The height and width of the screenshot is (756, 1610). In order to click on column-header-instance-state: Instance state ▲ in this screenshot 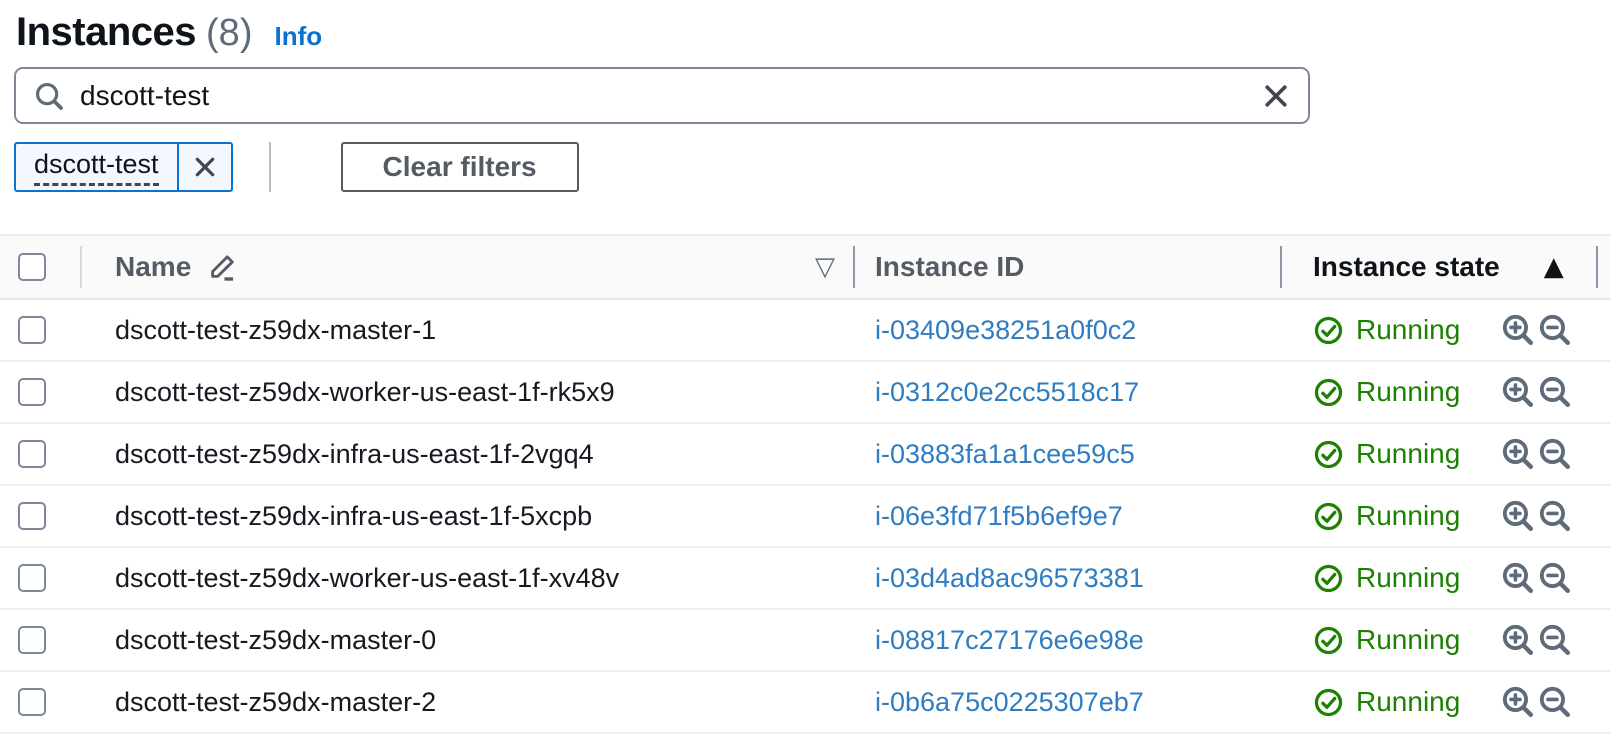, I will do `click(1440, 267)`.